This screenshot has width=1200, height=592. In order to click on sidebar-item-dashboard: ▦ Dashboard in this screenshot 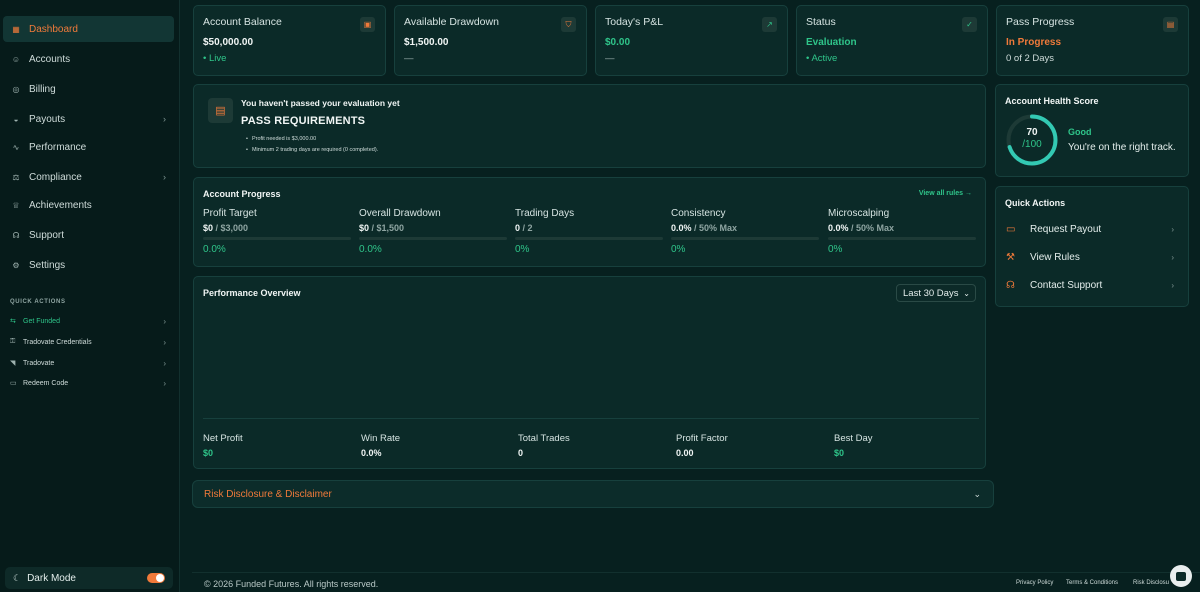, I will do `click(88, 29)`.